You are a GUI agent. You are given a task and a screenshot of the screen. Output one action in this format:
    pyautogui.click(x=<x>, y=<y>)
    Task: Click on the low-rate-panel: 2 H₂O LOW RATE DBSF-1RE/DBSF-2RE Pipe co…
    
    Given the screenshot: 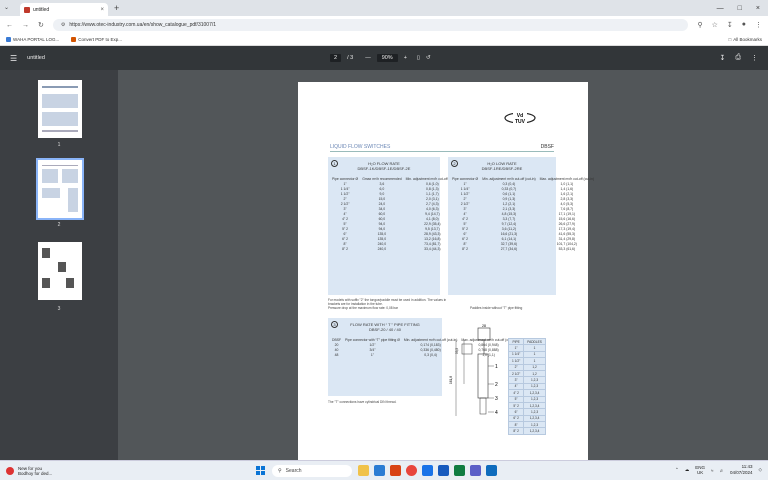 What is the action you would take?
    pyautogui.click(x=521, y=226)
    